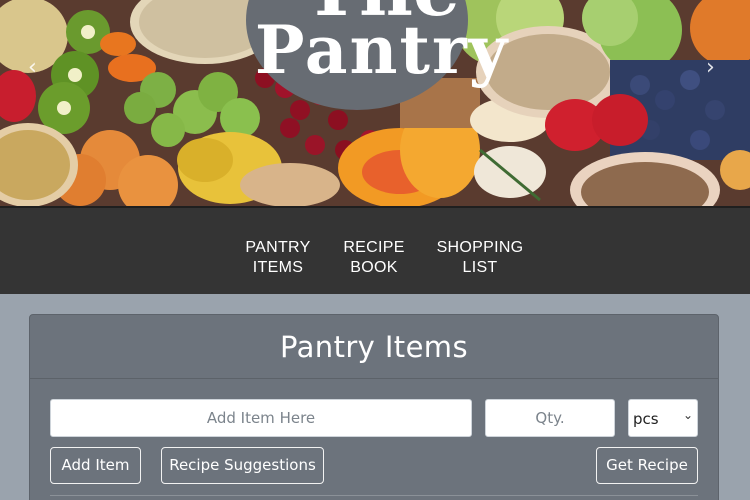  I want to click on divider, so click(374, 495).